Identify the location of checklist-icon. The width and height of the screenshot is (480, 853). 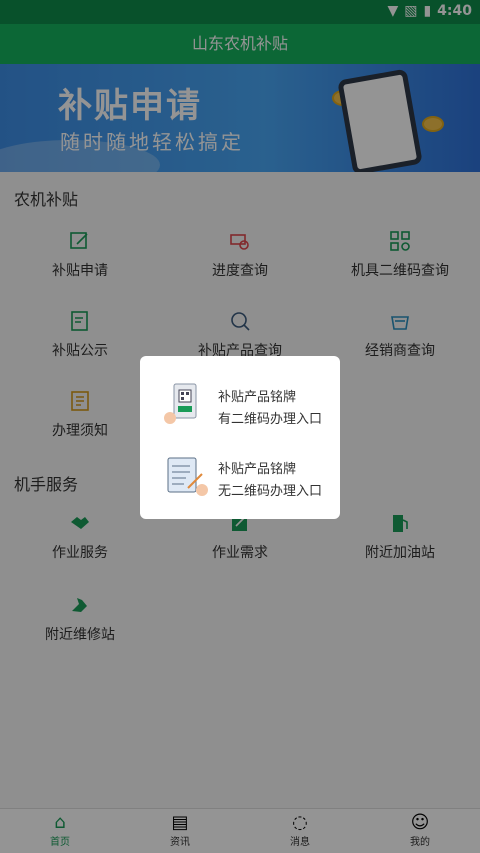
(187, 476).